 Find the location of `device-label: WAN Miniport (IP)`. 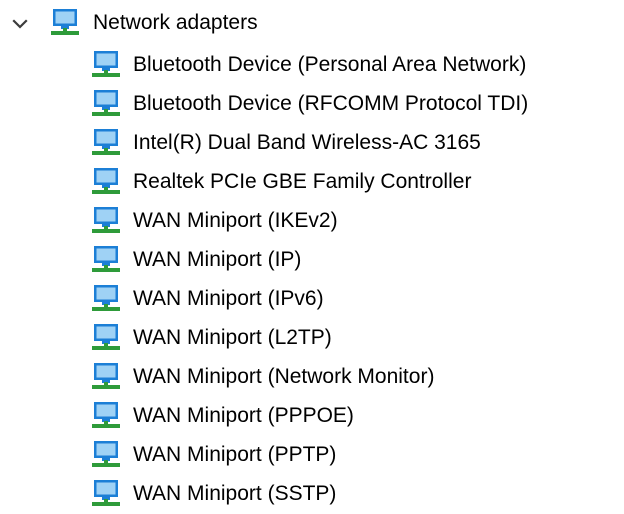

device-label: WAN Miniport (IP) is located at coordinates (217, 259).